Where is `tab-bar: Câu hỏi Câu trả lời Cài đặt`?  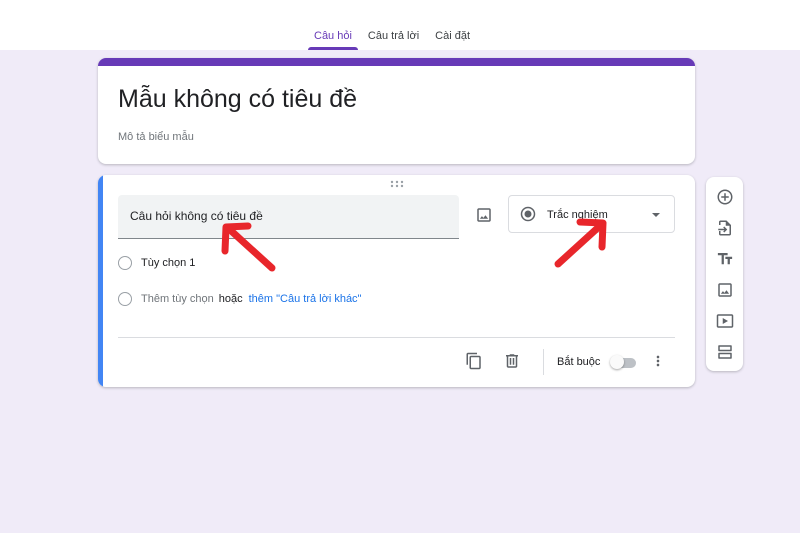 tab-bar: Câu hỏi Câu trả lời Cài đặt is located at coordinates (392, 25).